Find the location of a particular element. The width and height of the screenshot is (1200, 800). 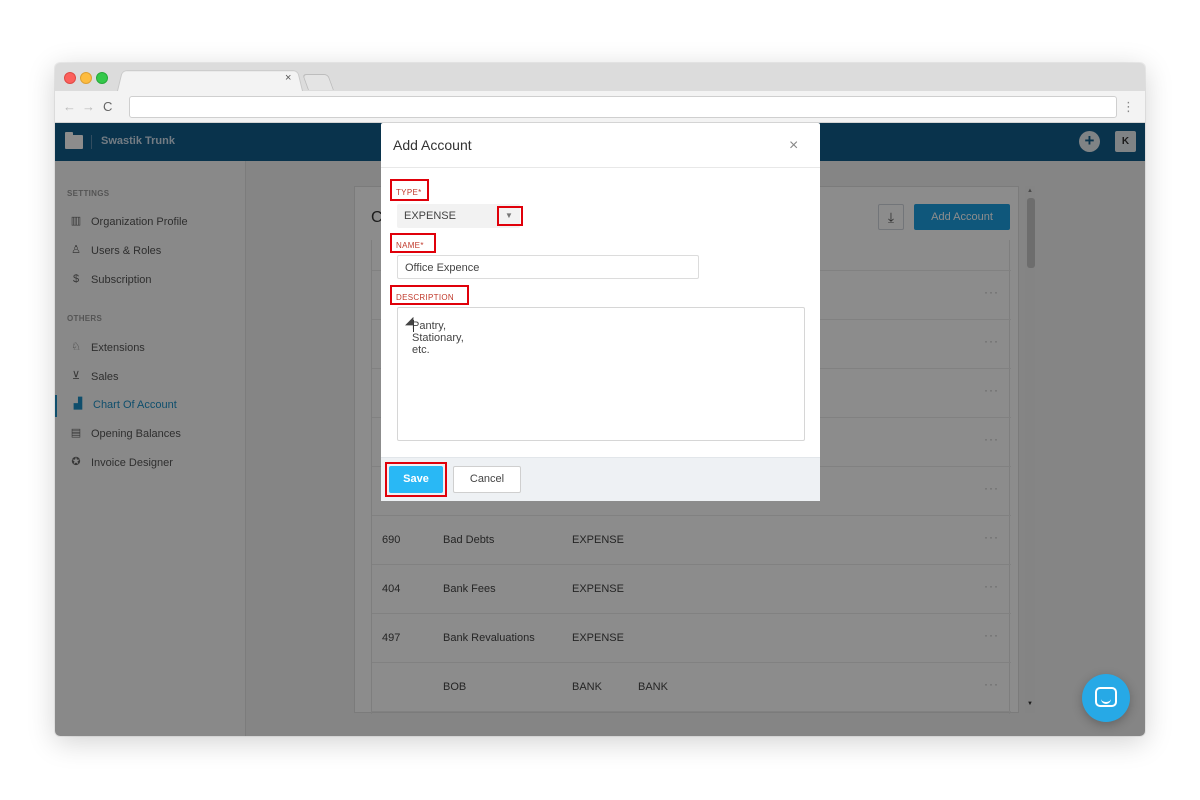

close-window-button is located at coordinates (70, 78).